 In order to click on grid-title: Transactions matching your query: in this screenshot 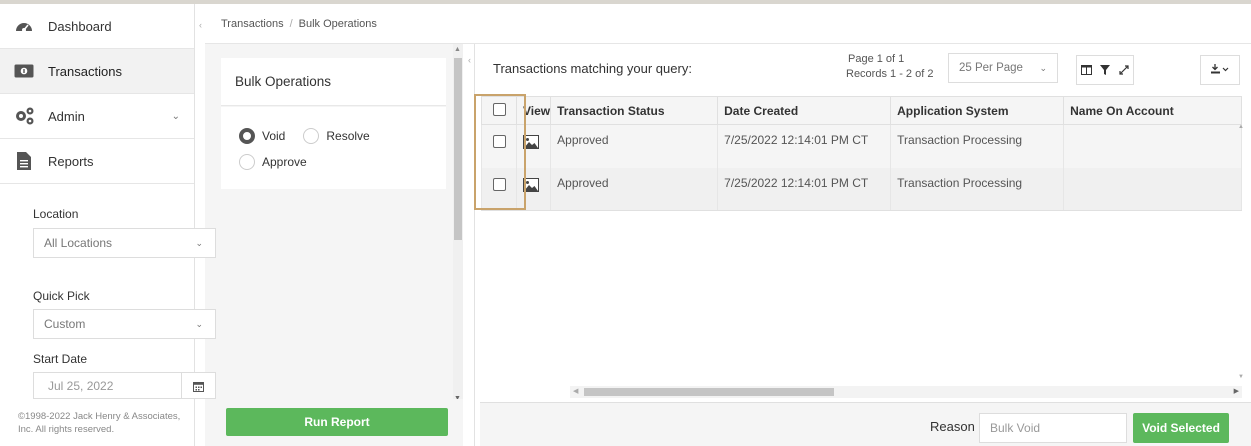, I will do `click(592, 68)`.